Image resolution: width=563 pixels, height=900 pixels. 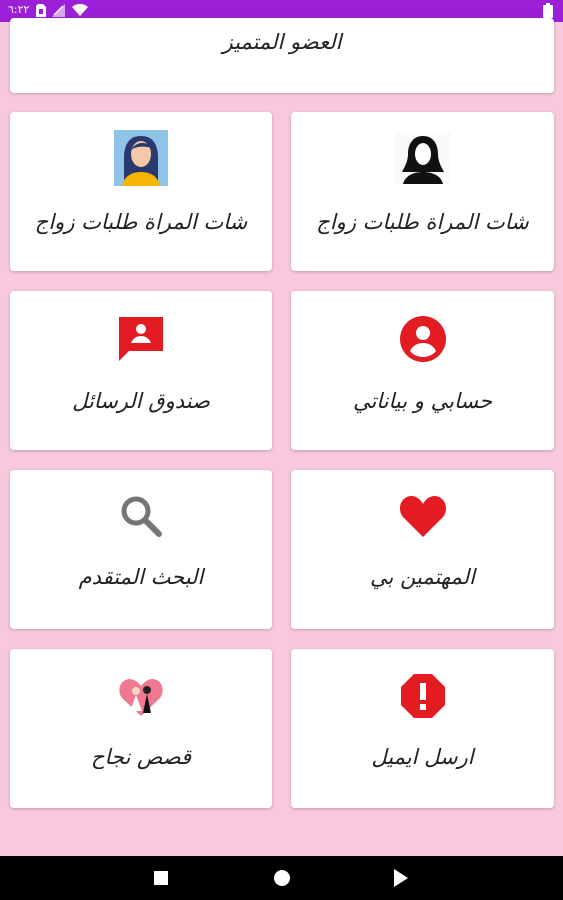 I want to click on tile-label: المهتمين بي, so click(x=422, y=577).